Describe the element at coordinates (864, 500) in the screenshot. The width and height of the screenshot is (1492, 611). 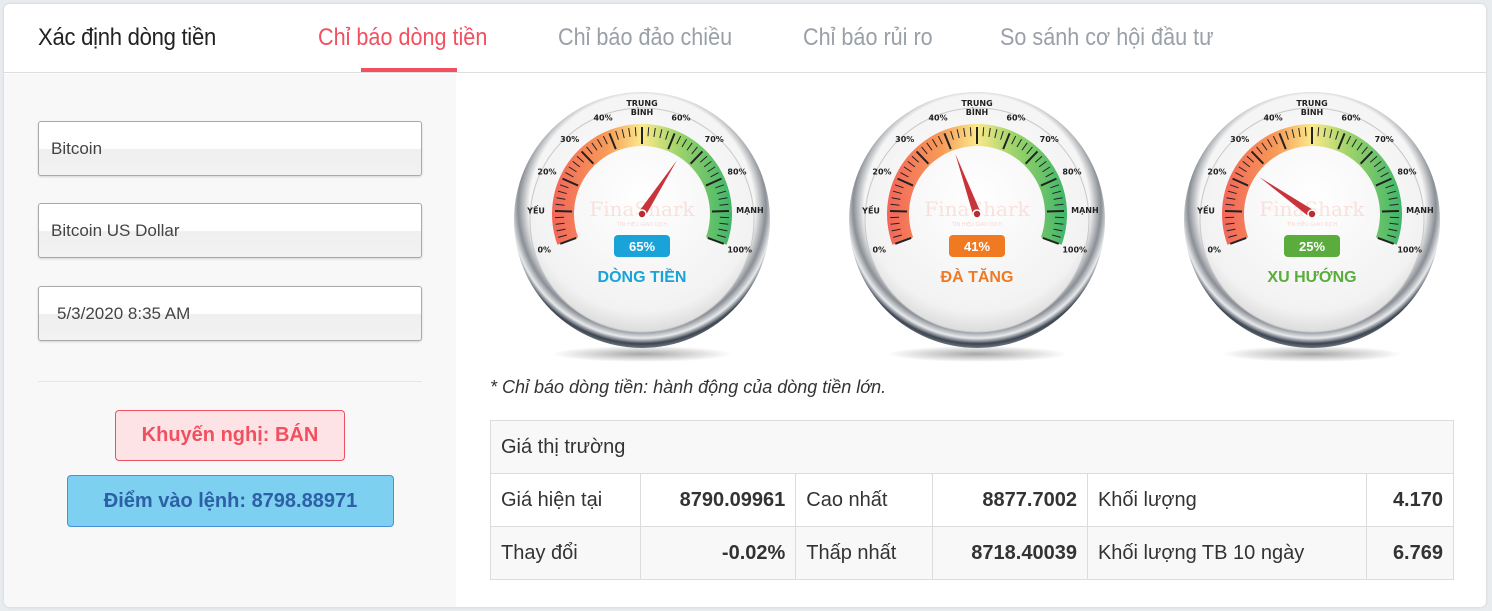
I see `high-label: Cao nhất` at that location.